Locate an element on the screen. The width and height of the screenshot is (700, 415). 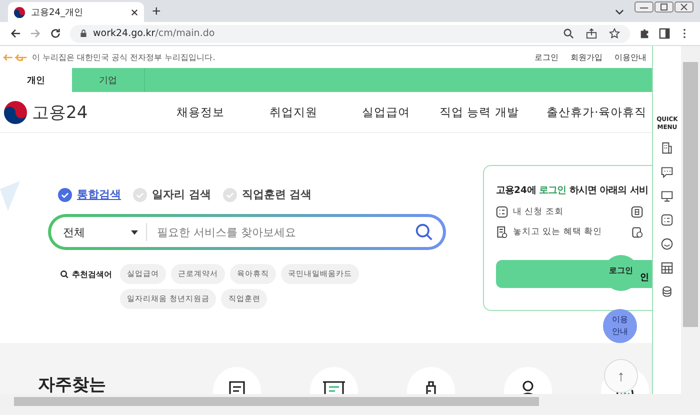
section-title: 자주찾는 is located at coordinates (72, 384).